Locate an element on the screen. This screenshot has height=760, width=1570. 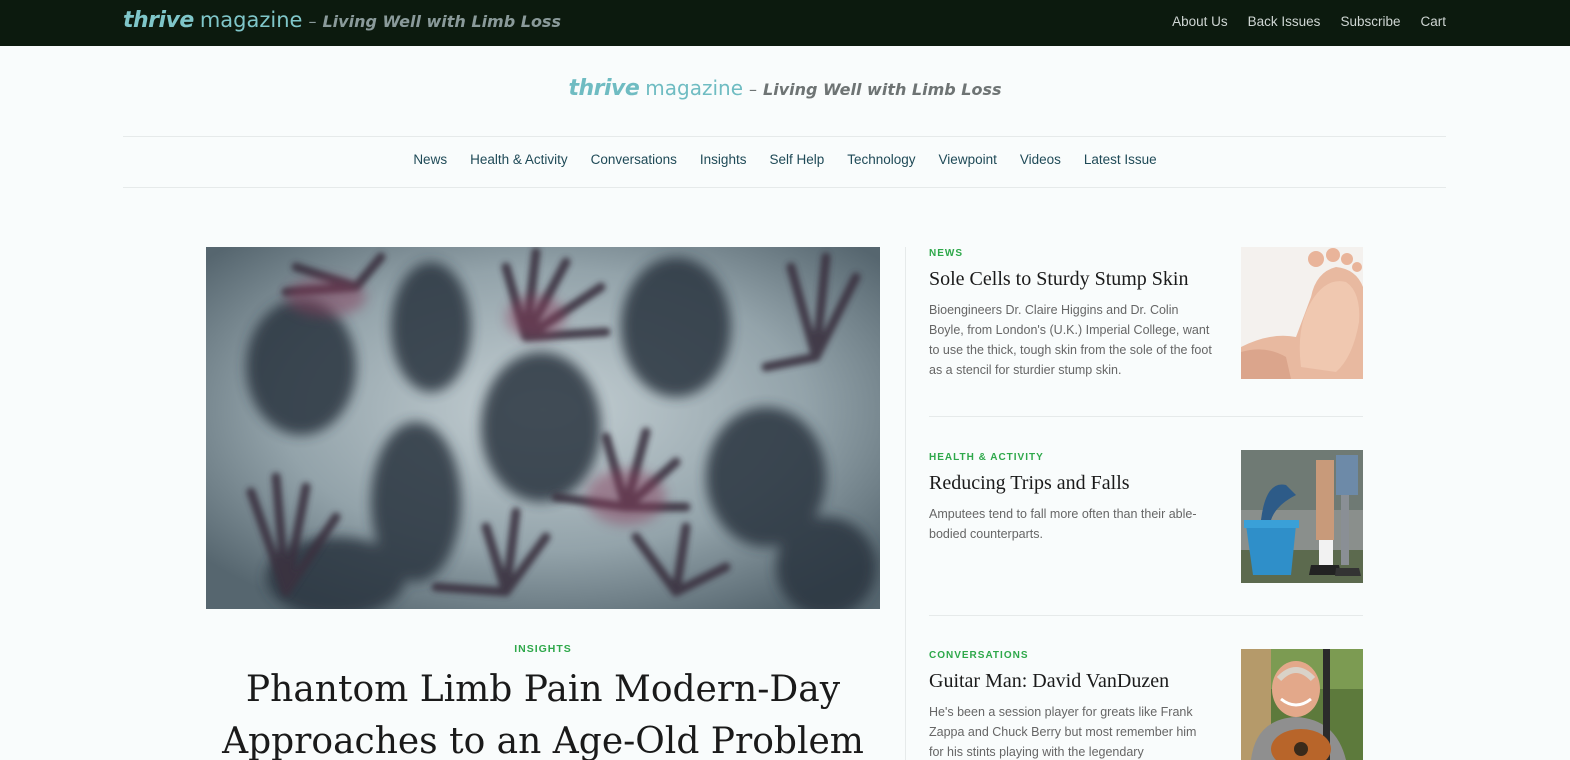
utility-nav: About Us Back Issues Subscribe Cart is located at coordinates (1309, 21).